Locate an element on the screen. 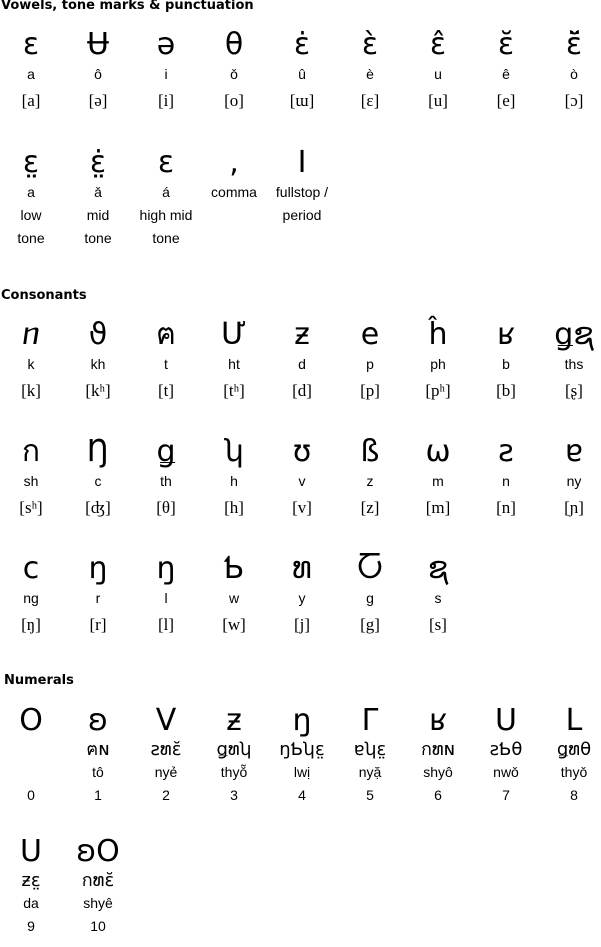 Image resolution: width=601 pixels, height=947 pixels. ipa: [h] is located at coordinates (234, 507).